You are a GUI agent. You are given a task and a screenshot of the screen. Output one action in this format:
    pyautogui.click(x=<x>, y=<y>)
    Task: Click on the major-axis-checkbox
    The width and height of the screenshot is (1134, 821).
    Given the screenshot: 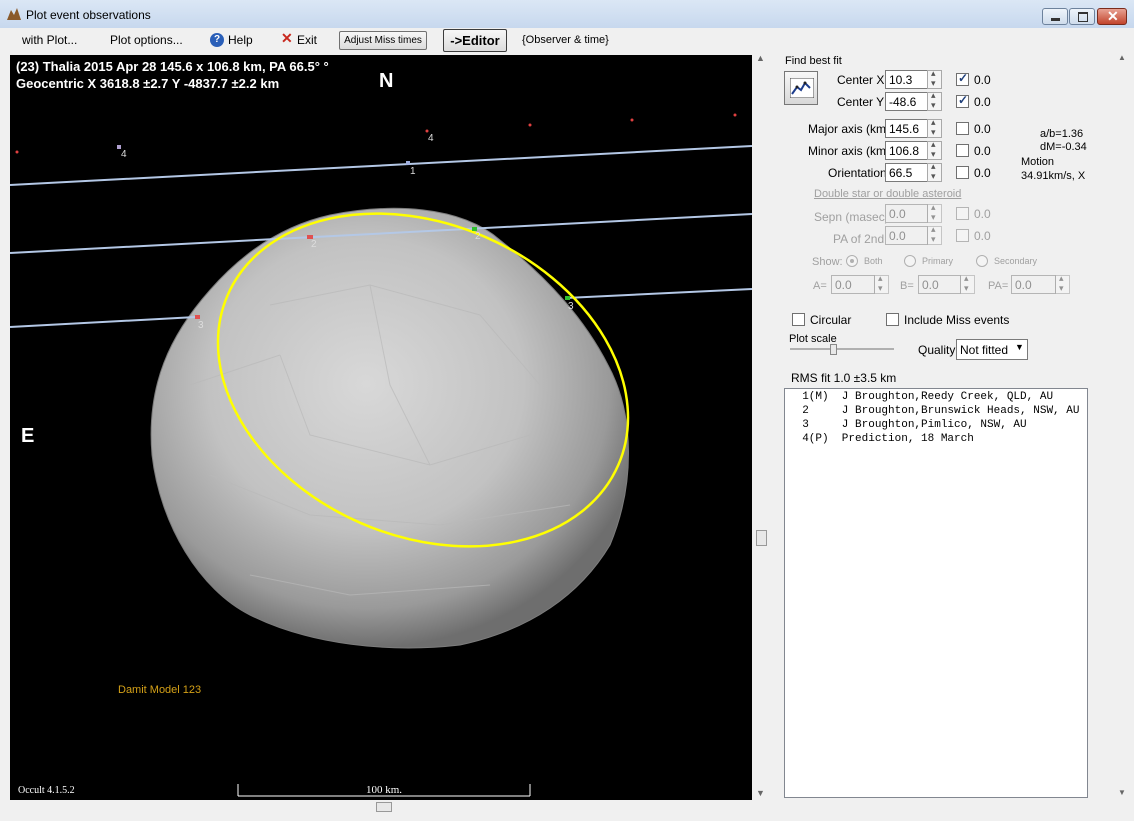 What is the action you would take?
    pyautogui.click(x=962, y=128)
    